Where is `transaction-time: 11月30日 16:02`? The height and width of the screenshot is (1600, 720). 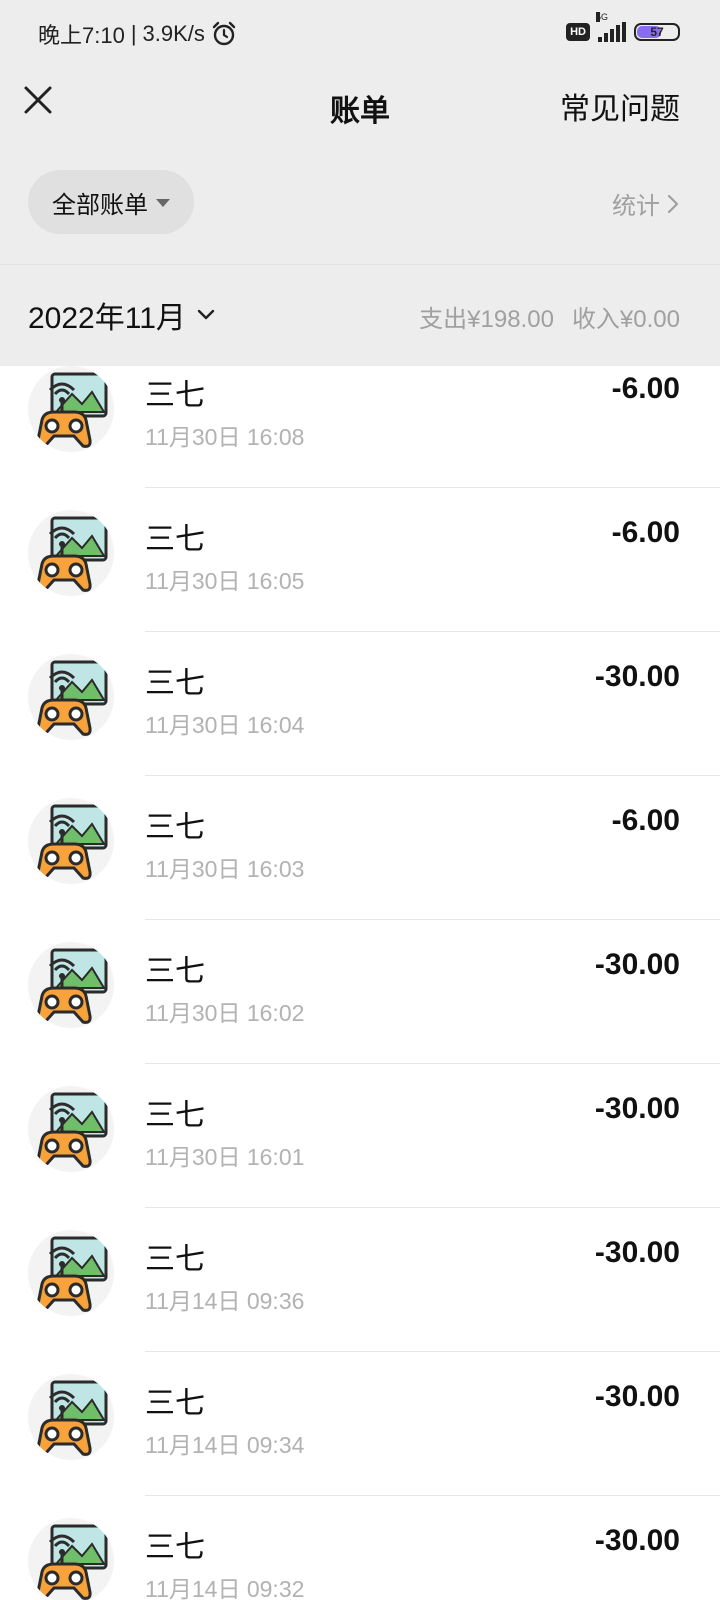 transaction-time: 11月30日 16:02 is located at coordinates (225, 1013).